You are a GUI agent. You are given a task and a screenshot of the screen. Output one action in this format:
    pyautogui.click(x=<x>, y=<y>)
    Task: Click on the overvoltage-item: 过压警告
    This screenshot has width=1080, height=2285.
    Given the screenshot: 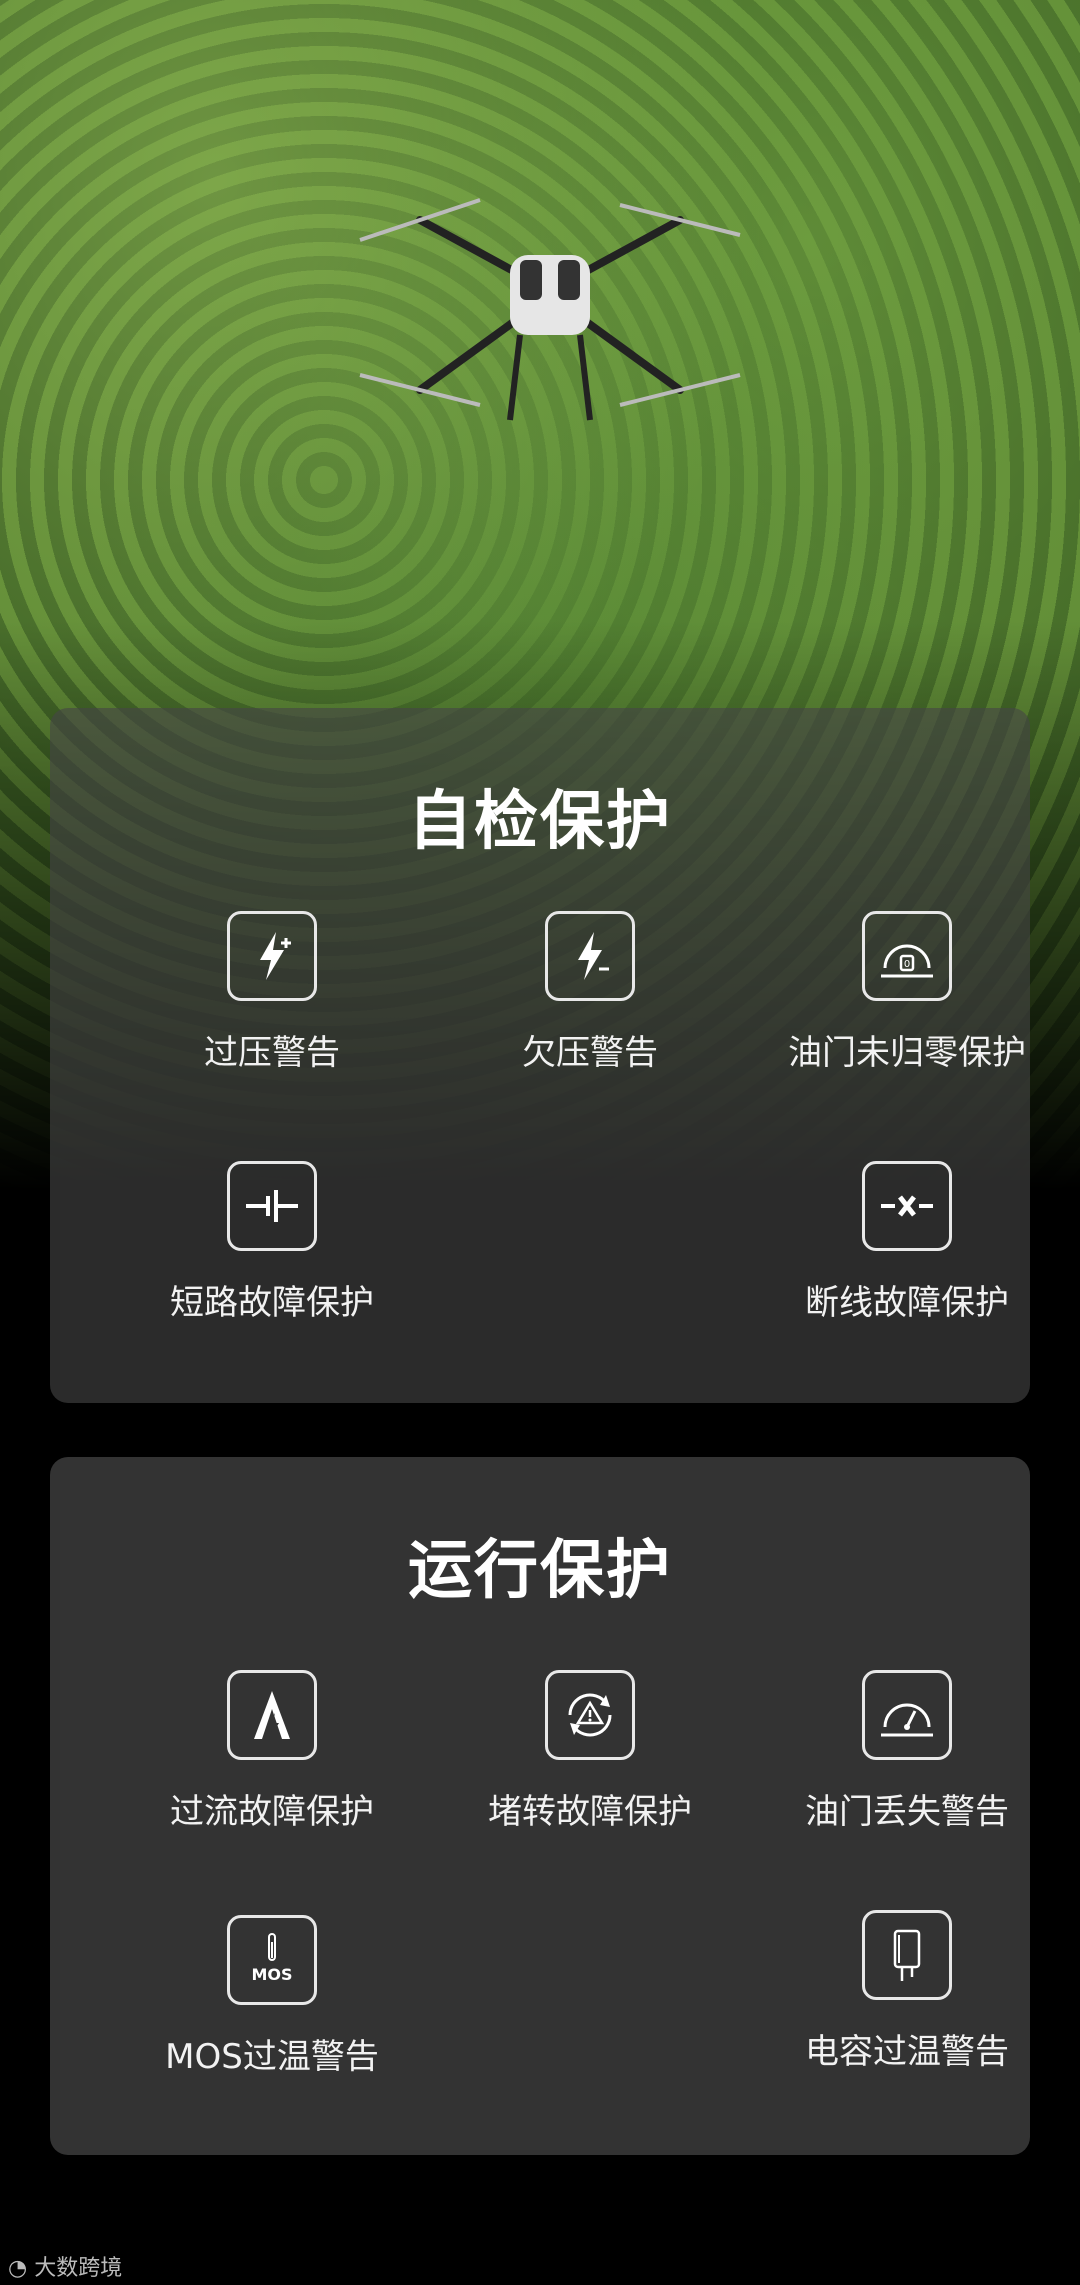 What is the action you would take?
    pyautogui.click(x=272, y=992)
    